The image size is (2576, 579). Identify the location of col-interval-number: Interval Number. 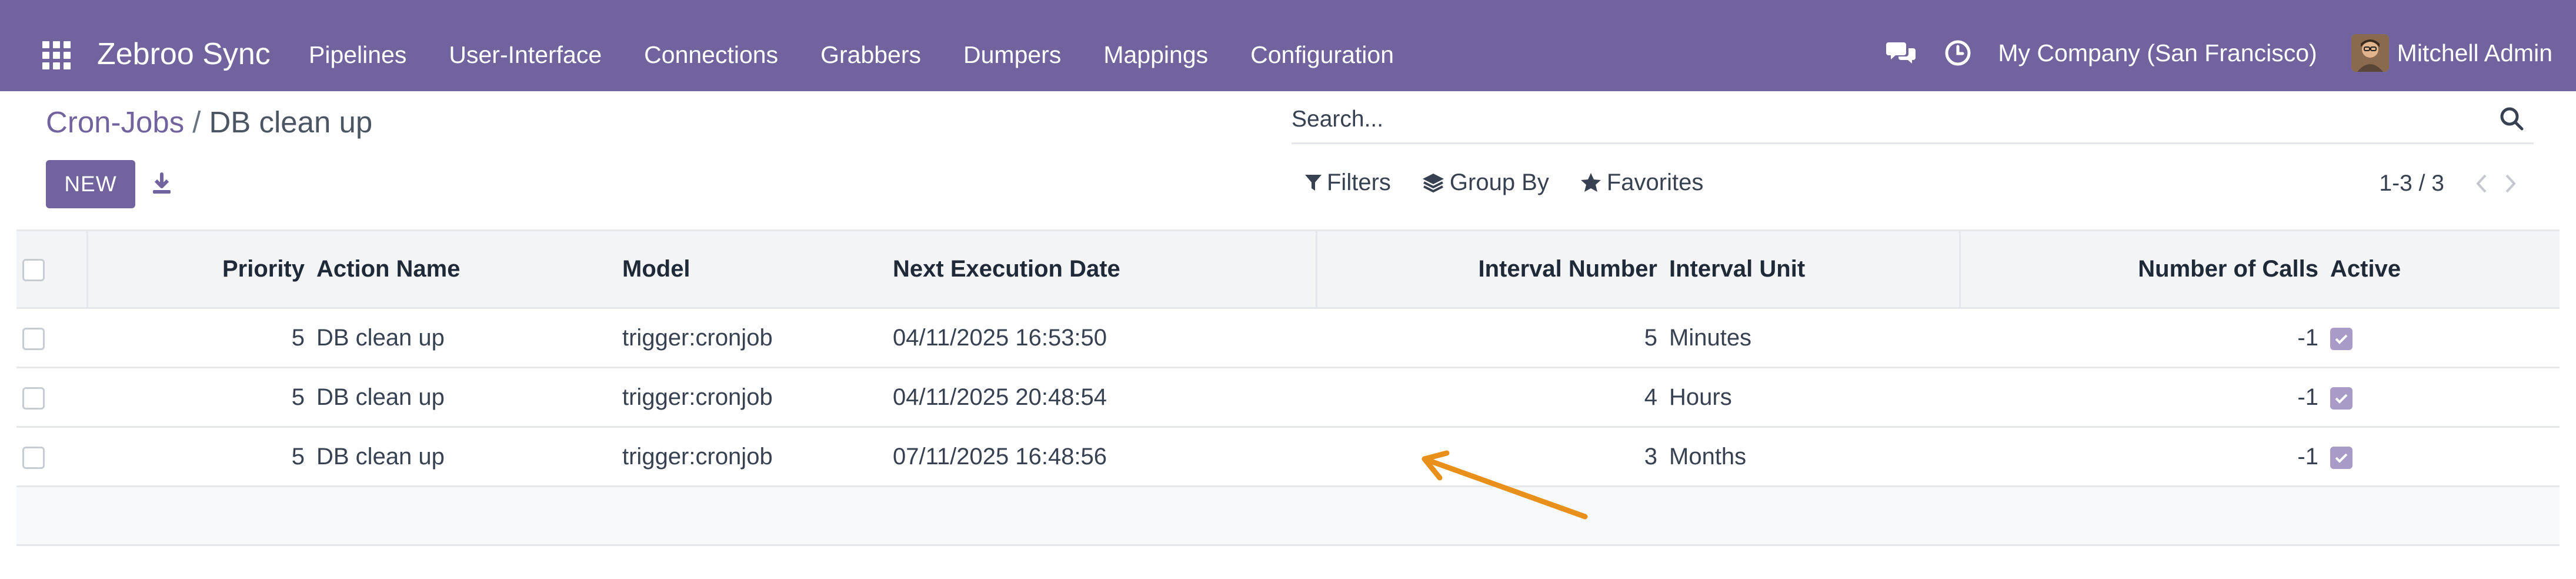
(1489, 269).